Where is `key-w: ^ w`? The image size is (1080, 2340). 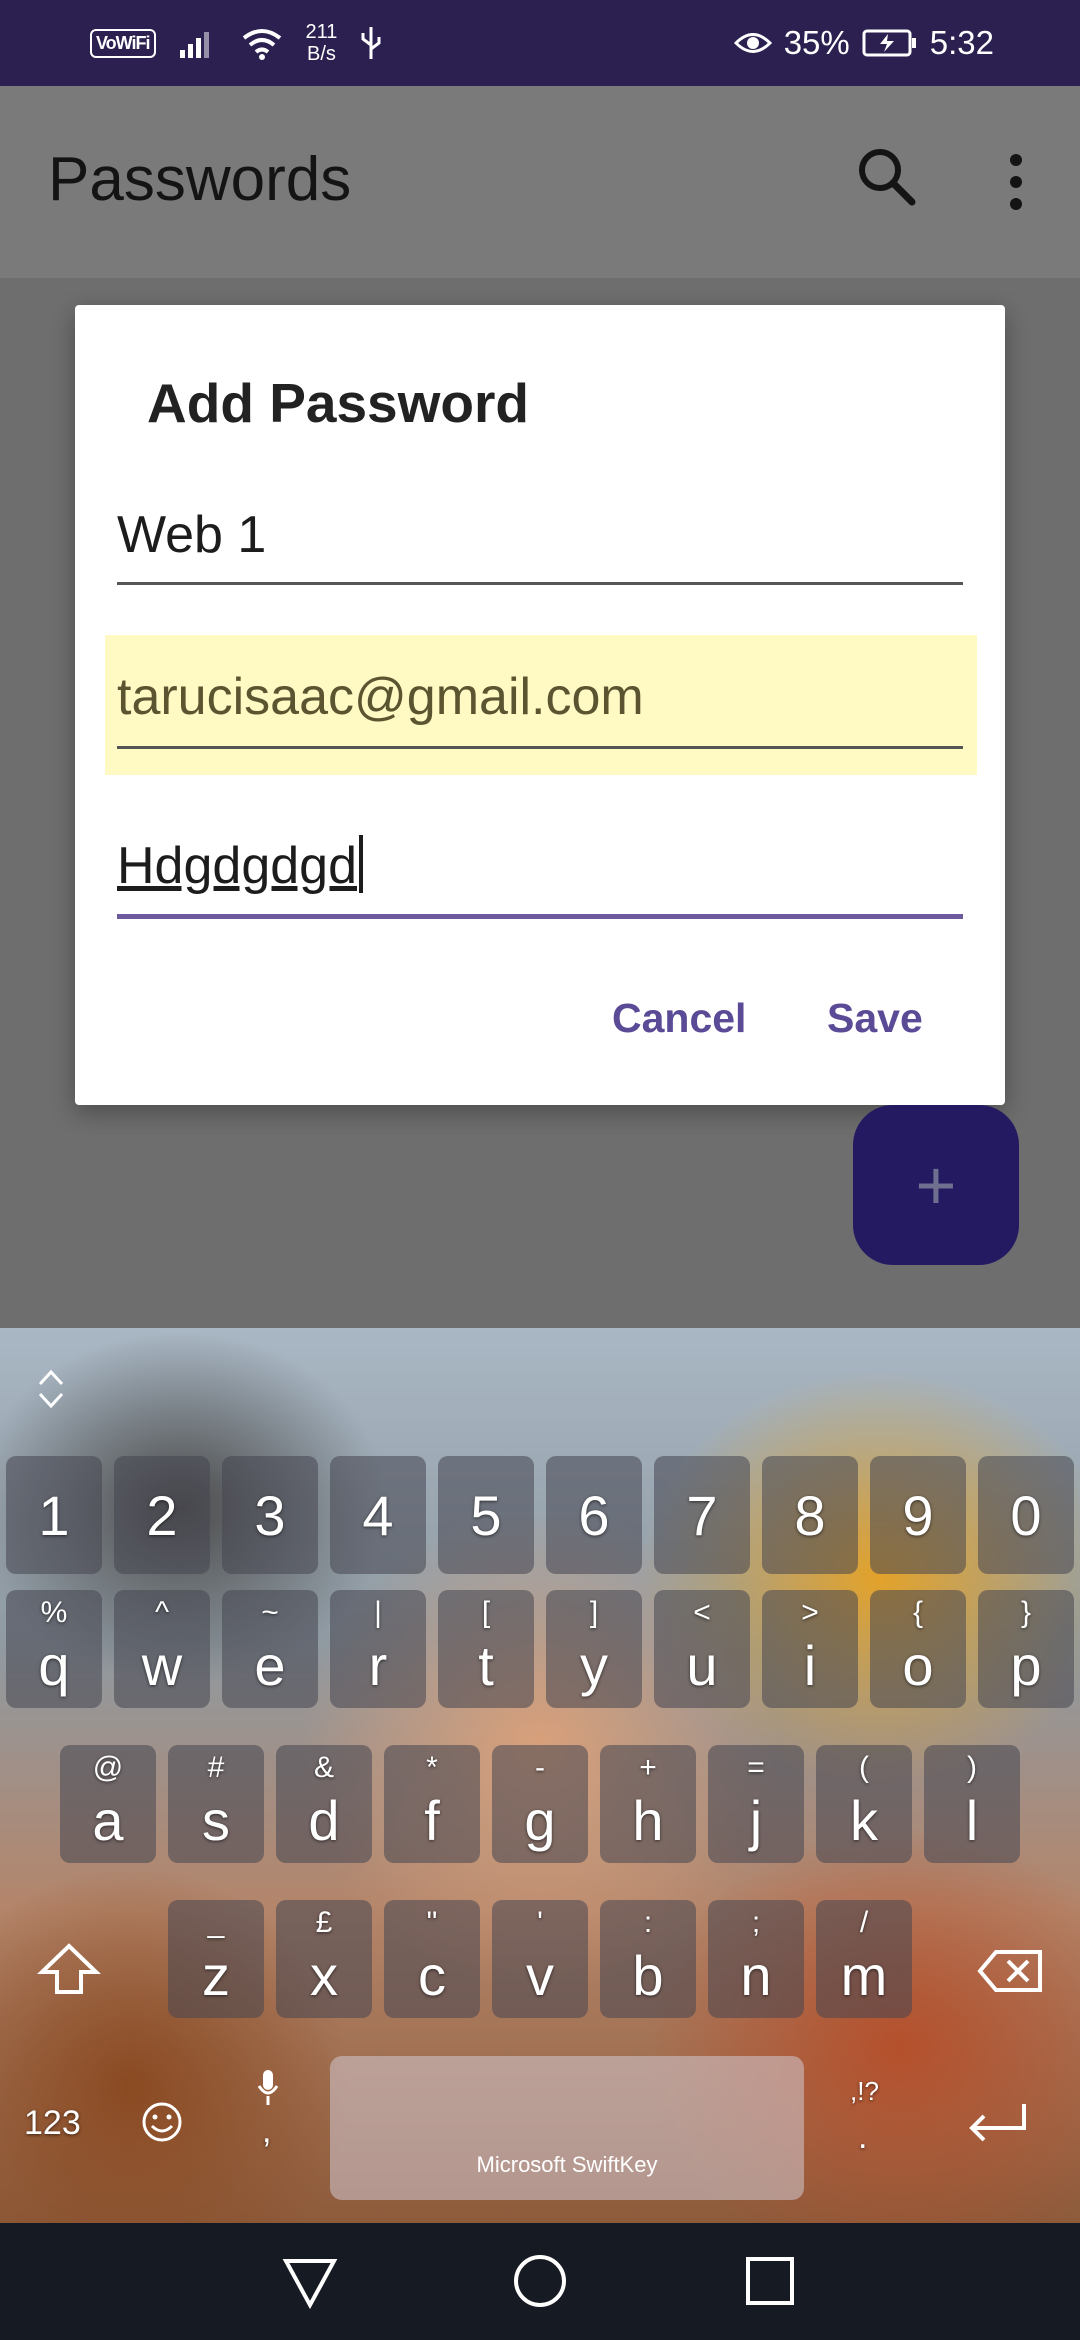
key-w: ^ w is located at coordinates (162, 1649).